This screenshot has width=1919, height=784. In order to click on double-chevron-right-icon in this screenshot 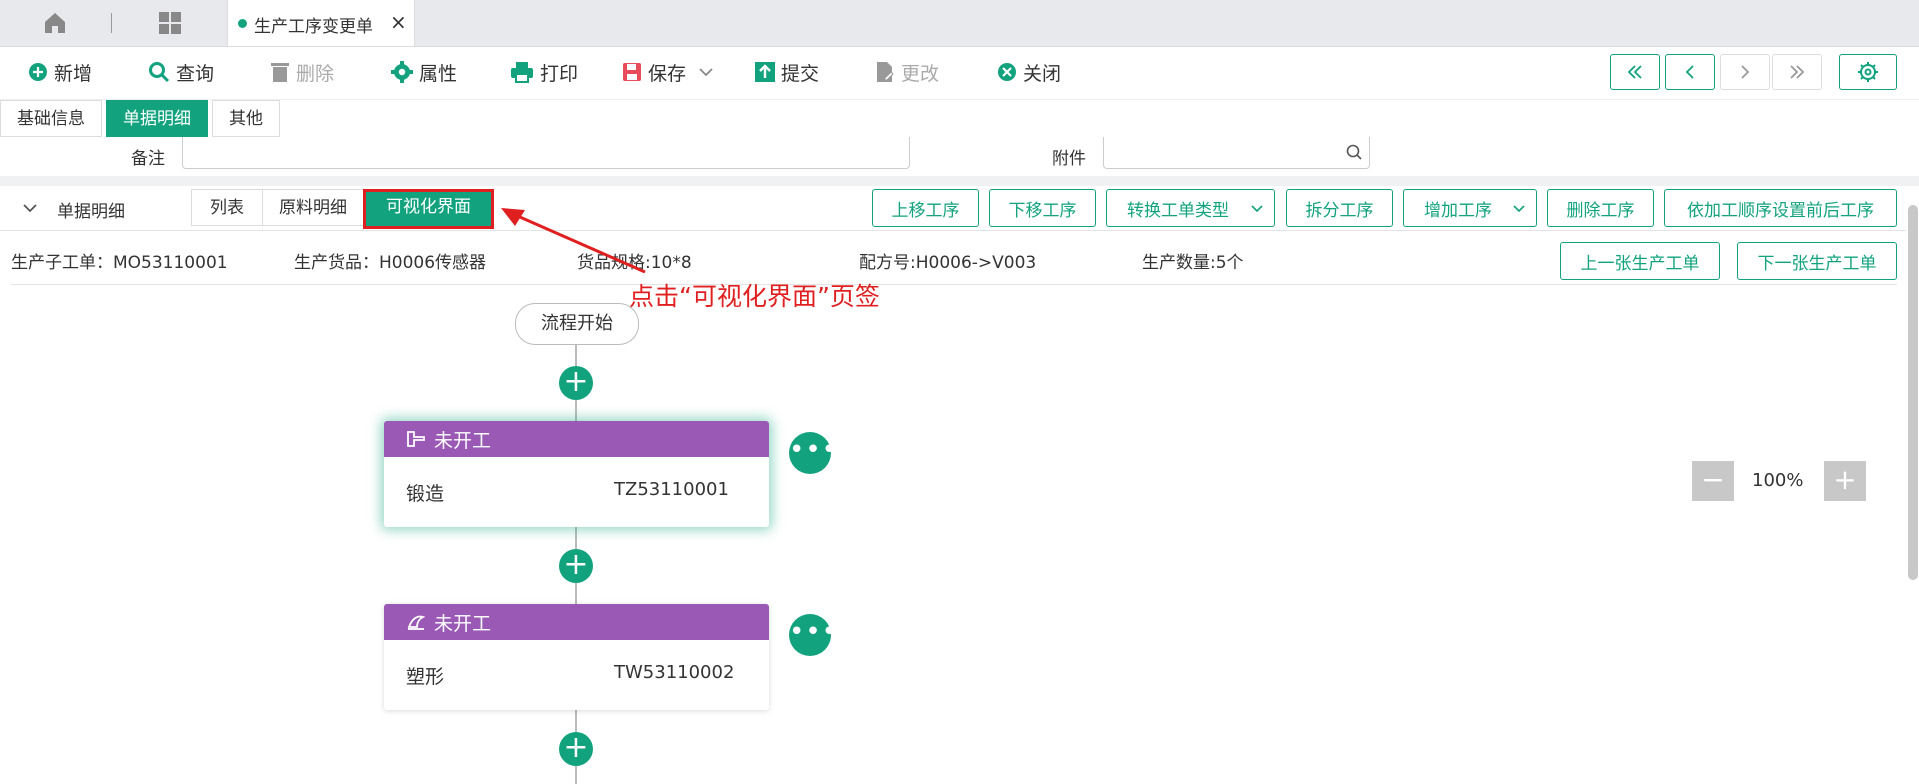, I will do `click(1797, 72)`.